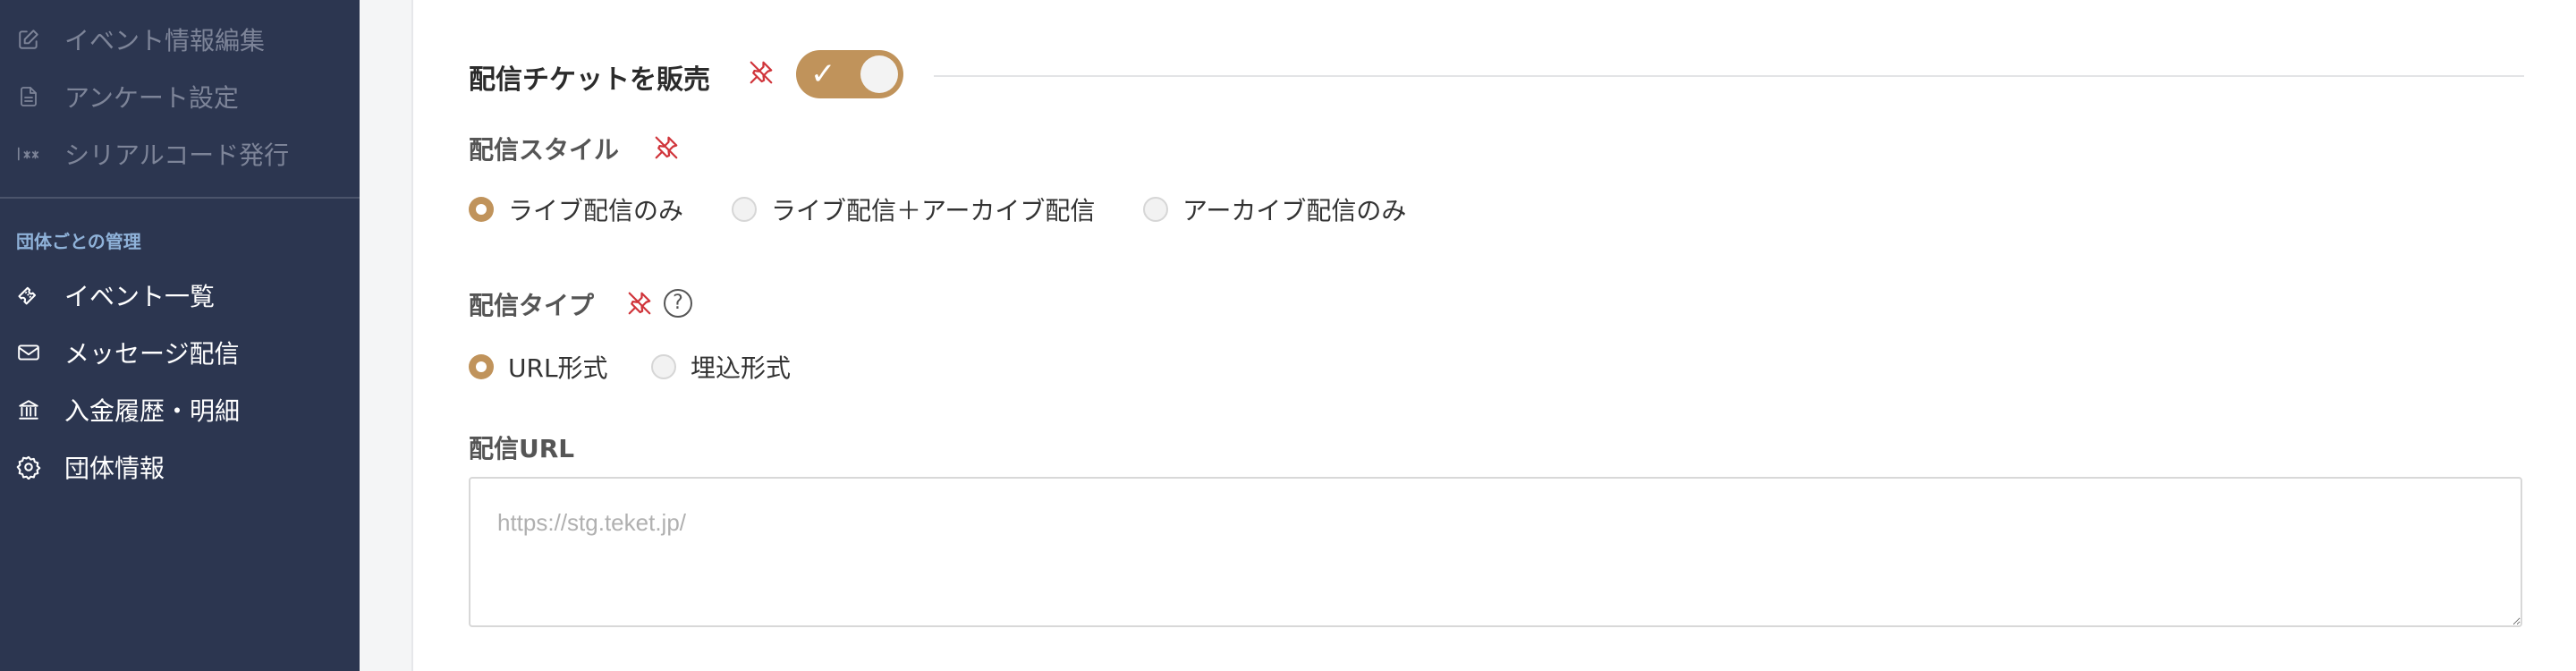  Describe the element at coordinates (28, 153) in the screenshot. I see `serial-code-icon` at that location.